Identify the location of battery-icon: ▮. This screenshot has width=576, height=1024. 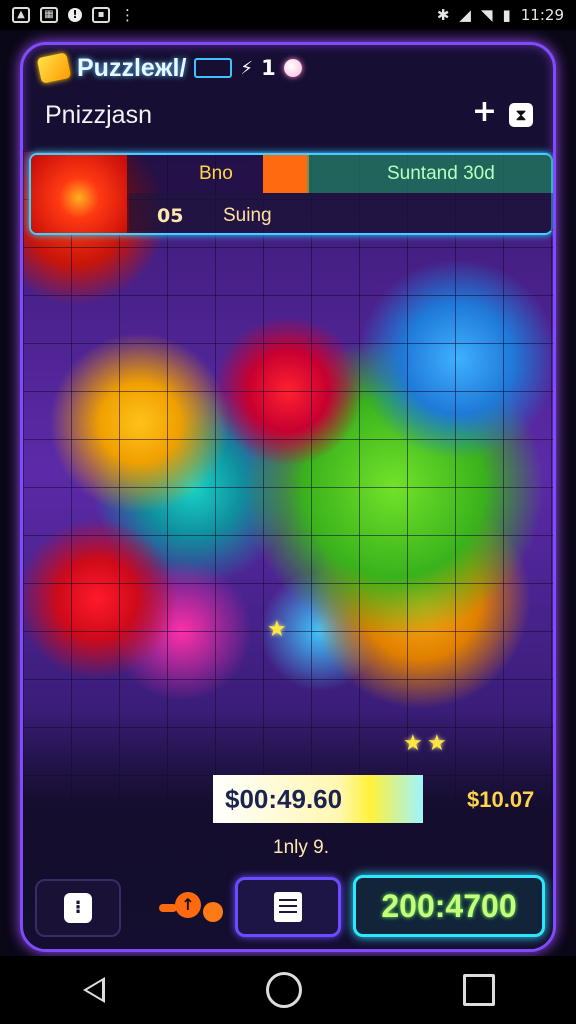
(506, 15).